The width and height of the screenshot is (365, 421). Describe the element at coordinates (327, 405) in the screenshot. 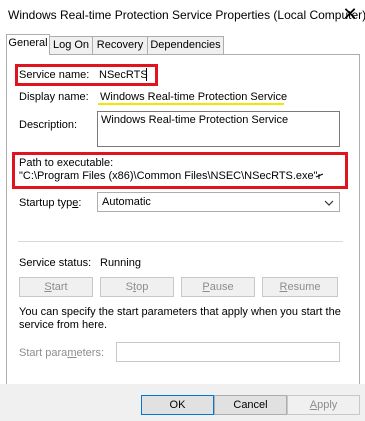

I see `apply-button-text: pply` at that location.